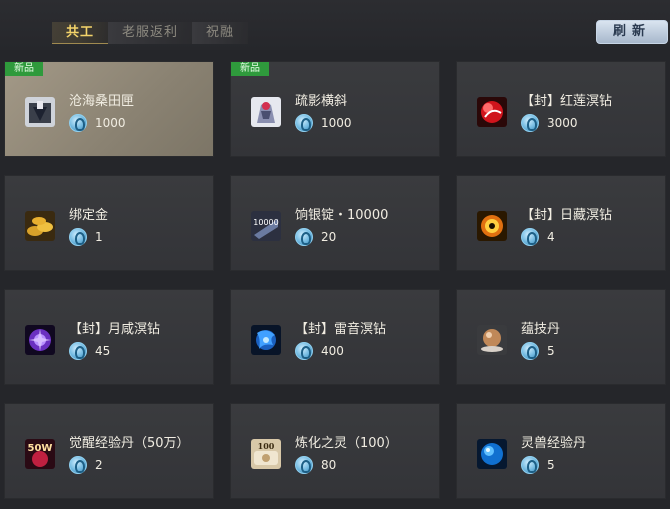  I want to click on shop-item-card: 蕴技丹 5, so click(561, 337).